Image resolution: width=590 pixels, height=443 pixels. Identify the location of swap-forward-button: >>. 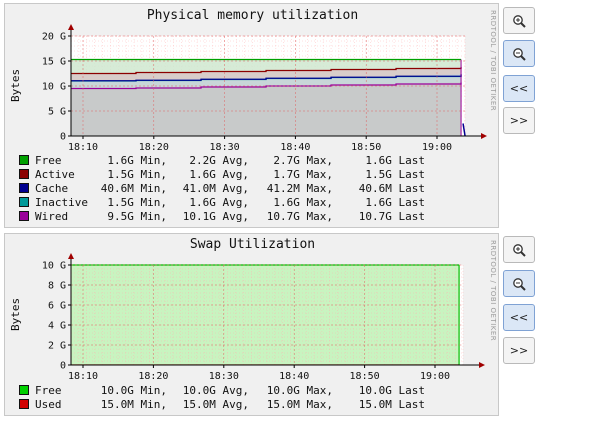
(519, 350).